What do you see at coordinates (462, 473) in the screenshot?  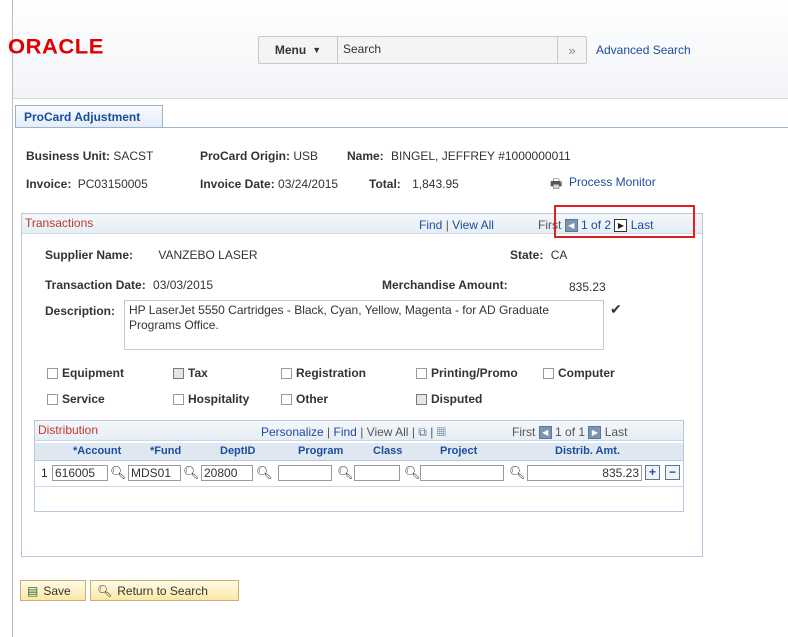 I see `project-input` at bounding box center [462, 473].